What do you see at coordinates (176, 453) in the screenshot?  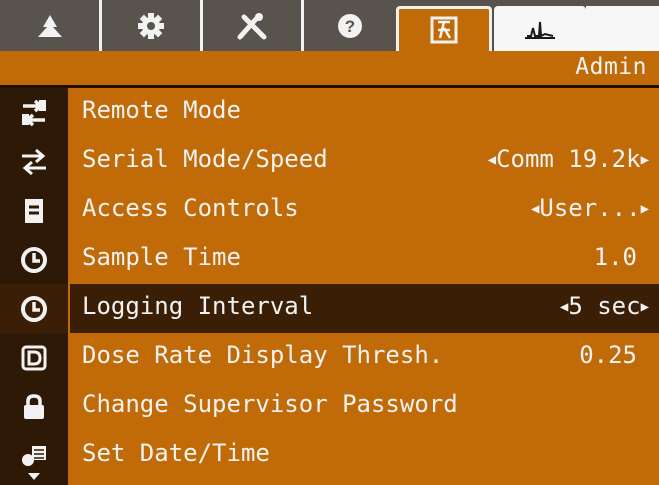 I see `menu-item-label: Set Date/Time` at bounding box center [176, 453].